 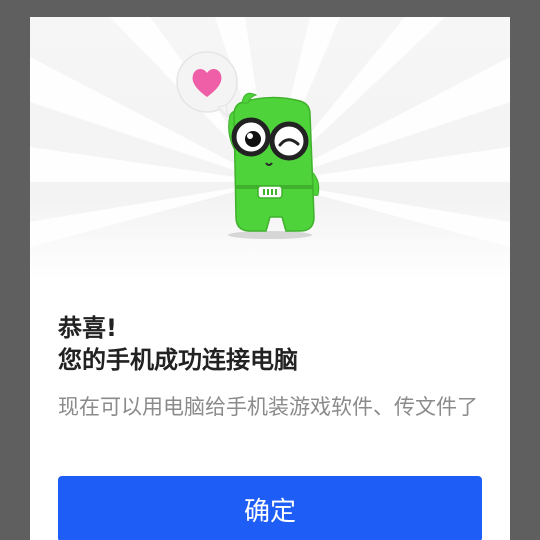 I want to click on success-title: 恭喜! 您的手机成功连接电脑, so click(x=273, y=344).